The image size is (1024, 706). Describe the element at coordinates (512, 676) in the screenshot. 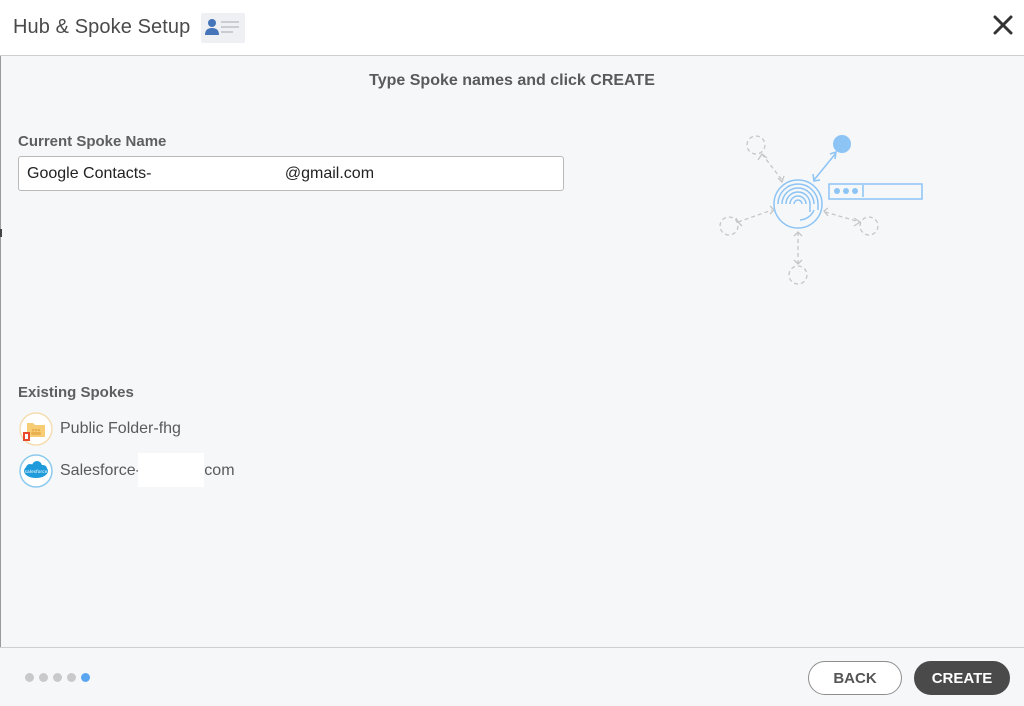

I see `dialog-footer: BACK CREATE` at that location.